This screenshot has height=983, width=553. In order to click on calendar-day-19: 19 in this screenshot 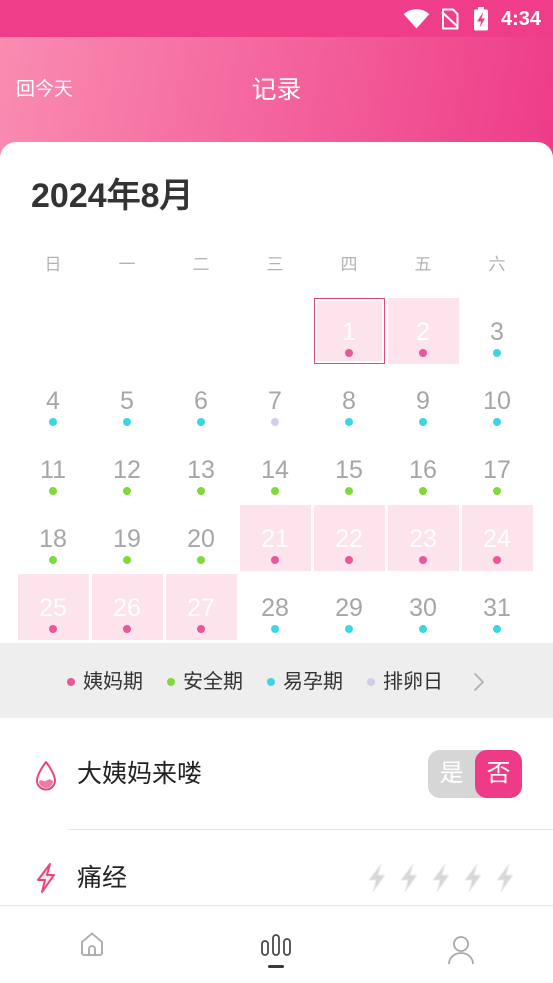, I will do `click(127, 538)`.